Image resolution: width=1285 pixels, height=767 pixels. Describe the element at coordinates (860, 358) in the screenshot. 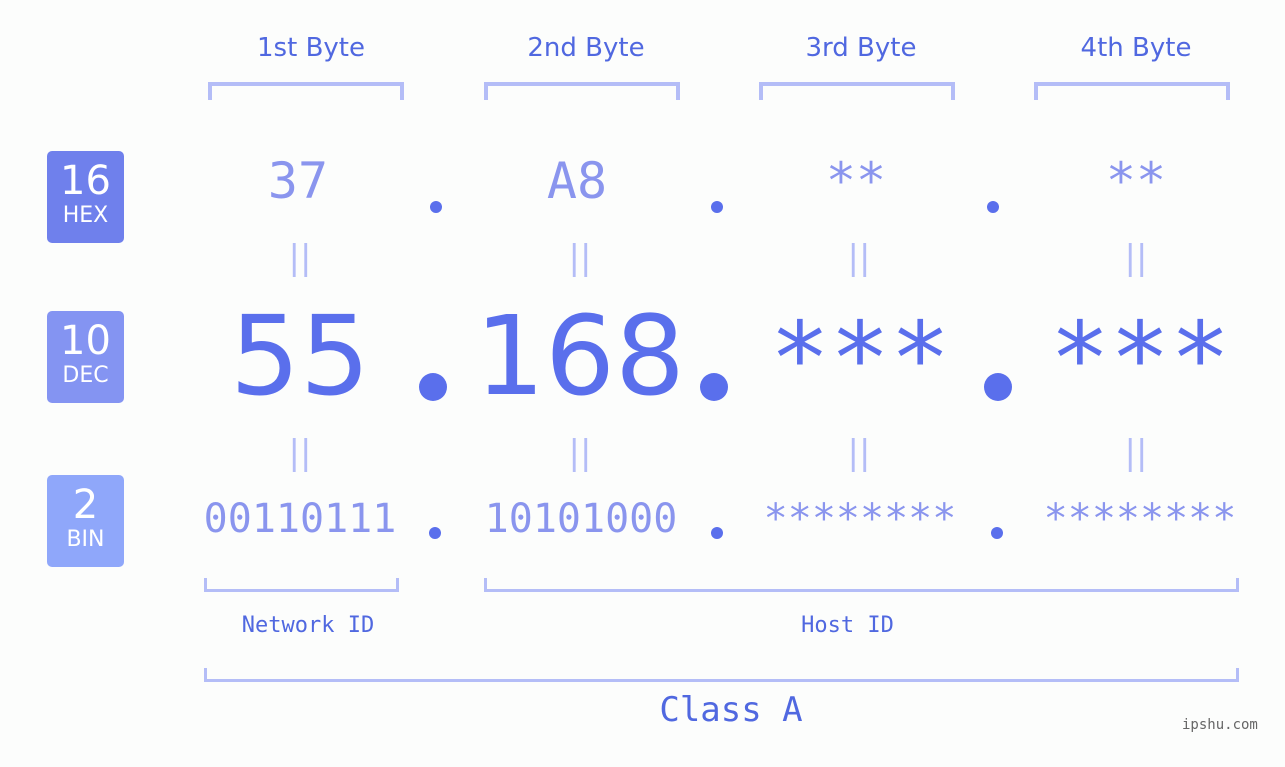

I see `dec-byte-3: ***` at that location.